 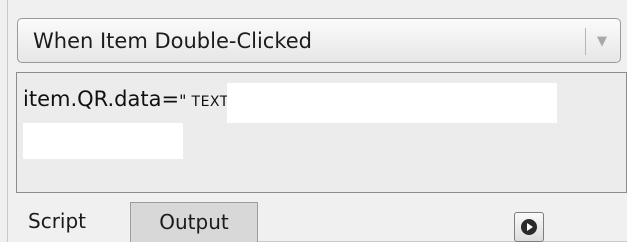 What do you see at coordinates (602, 41) in the screenshot?
I see `chevron-down-icon: ▼` at bounding box center [602, 41].